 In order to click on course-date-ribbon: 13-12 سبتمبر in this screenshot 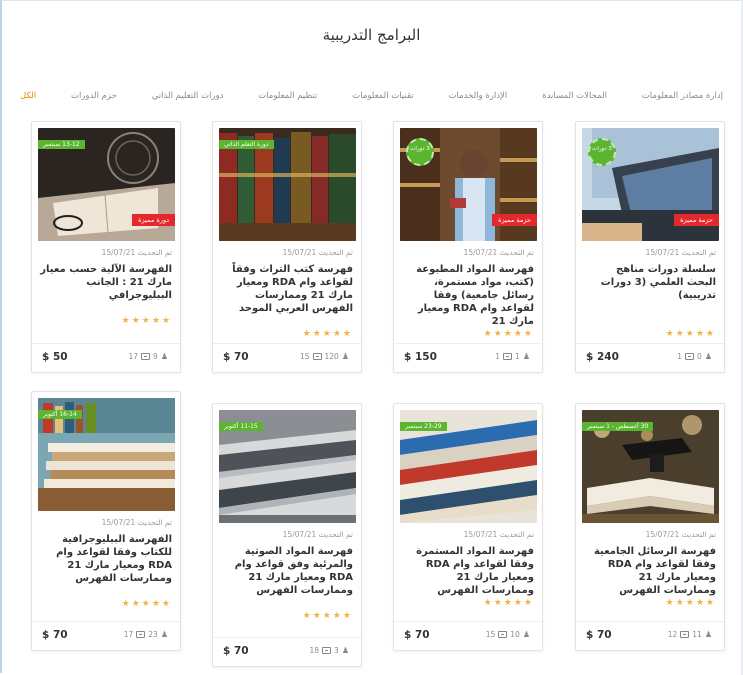, I will do `click(61, 144)`.